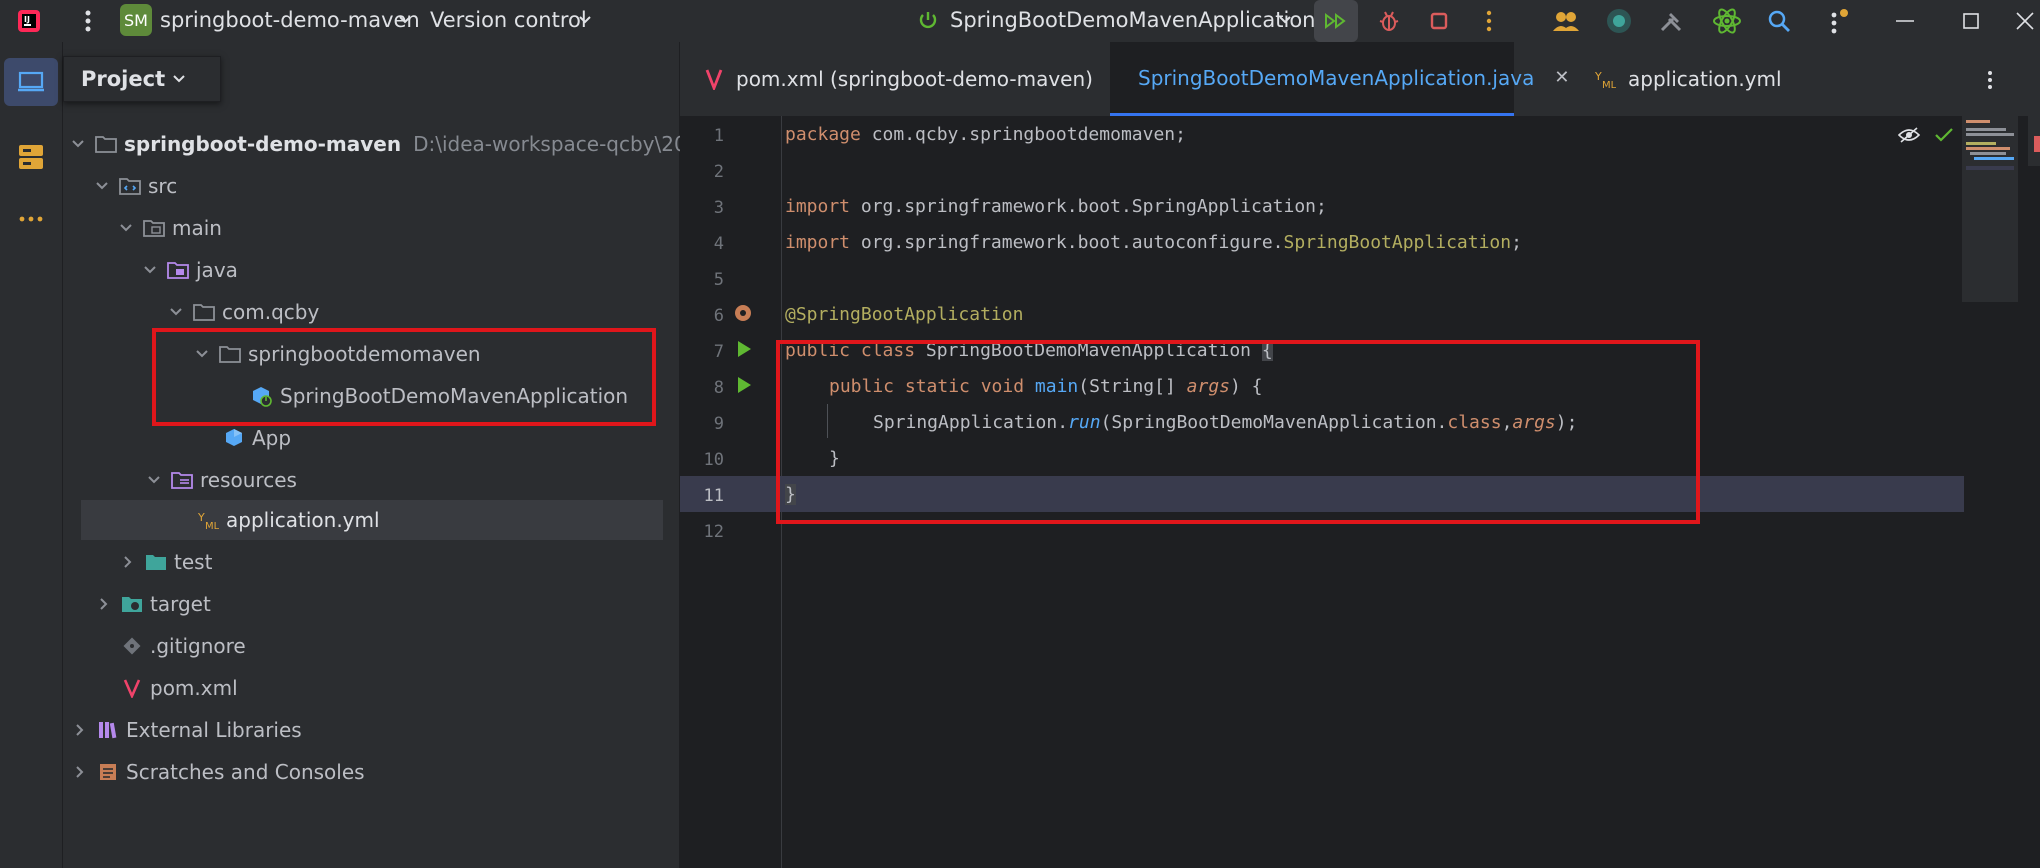 Image resolution: width=2040 pixels, height=868 pixels. I want to click on stop-icon, so click(1439, 21).